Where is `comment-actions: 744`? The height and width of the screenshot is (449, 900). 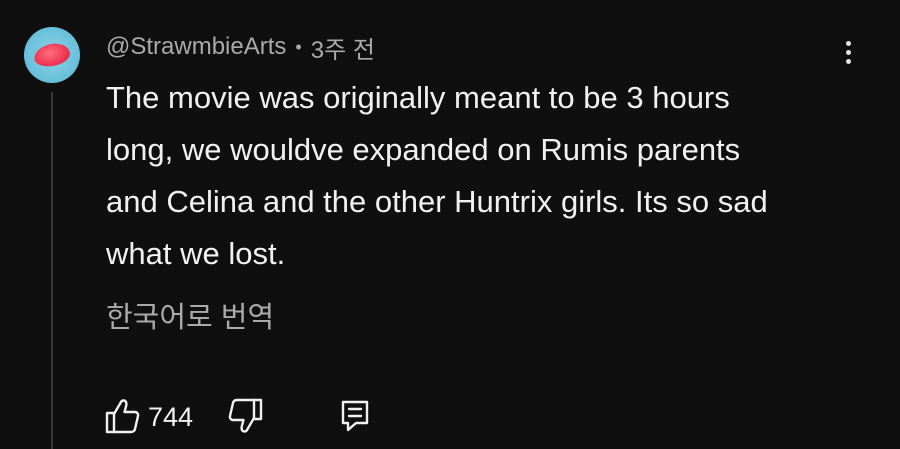 comment-actions: 744 is located at coordinates (254, 418).